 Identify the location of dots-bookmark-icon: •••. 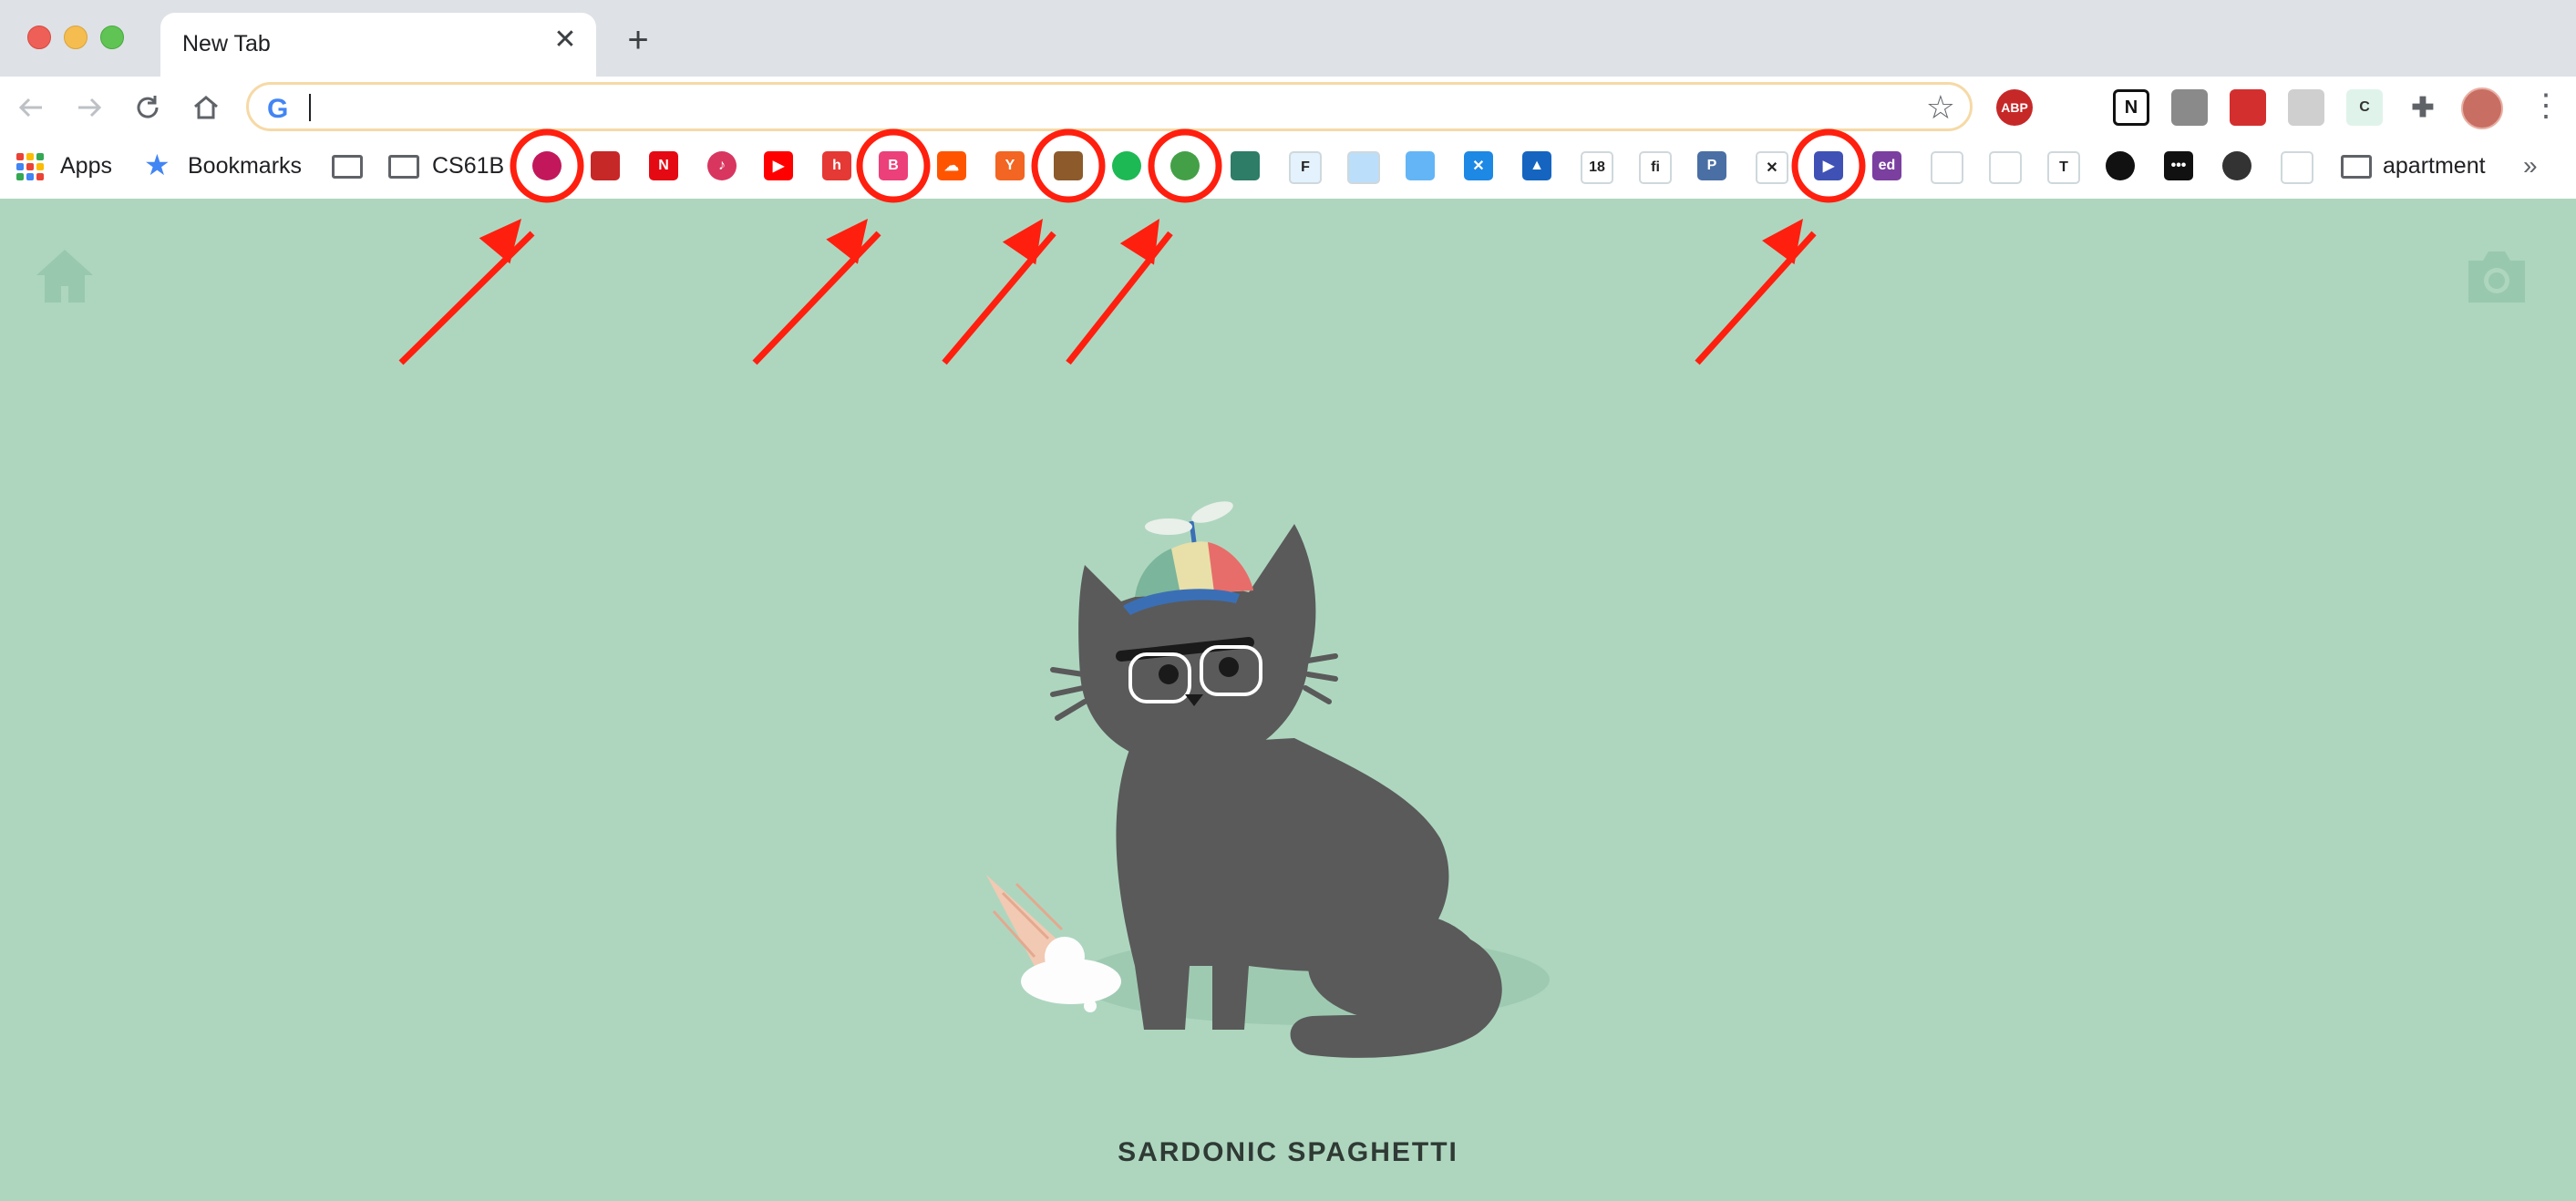
(2178, 166).